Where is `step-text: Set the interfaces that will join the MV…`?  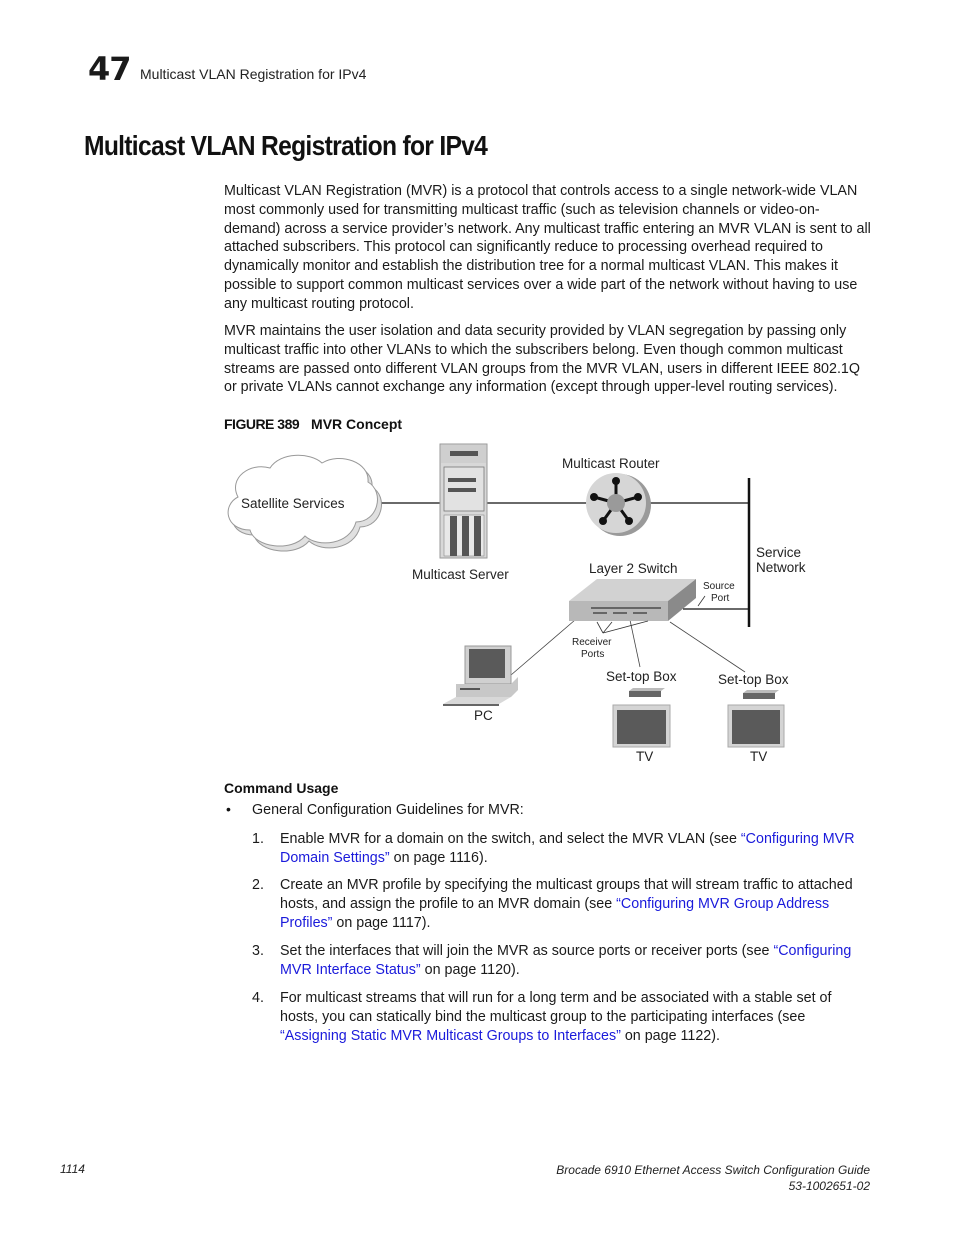
step-text: Set the interfaces that will join the MV… is located at coordinates (527, 951).